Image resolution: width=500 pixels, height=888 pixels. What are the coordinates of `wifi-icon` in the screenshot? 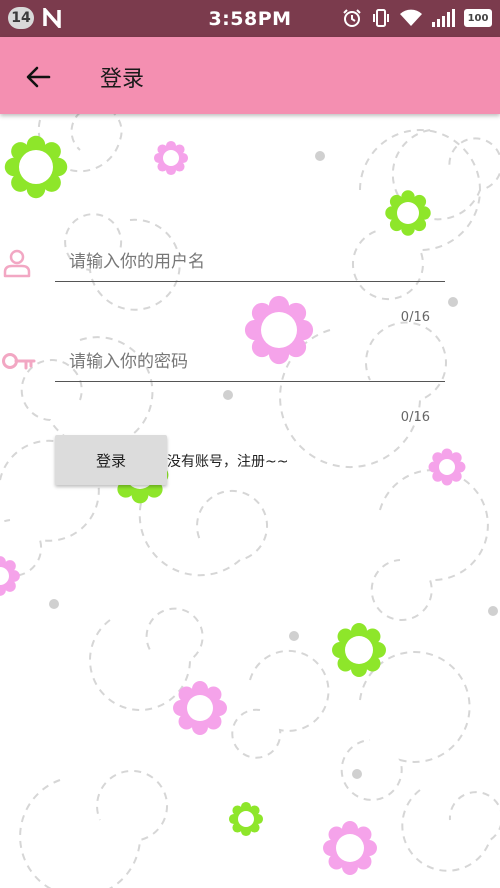 It's located at (411, 17).